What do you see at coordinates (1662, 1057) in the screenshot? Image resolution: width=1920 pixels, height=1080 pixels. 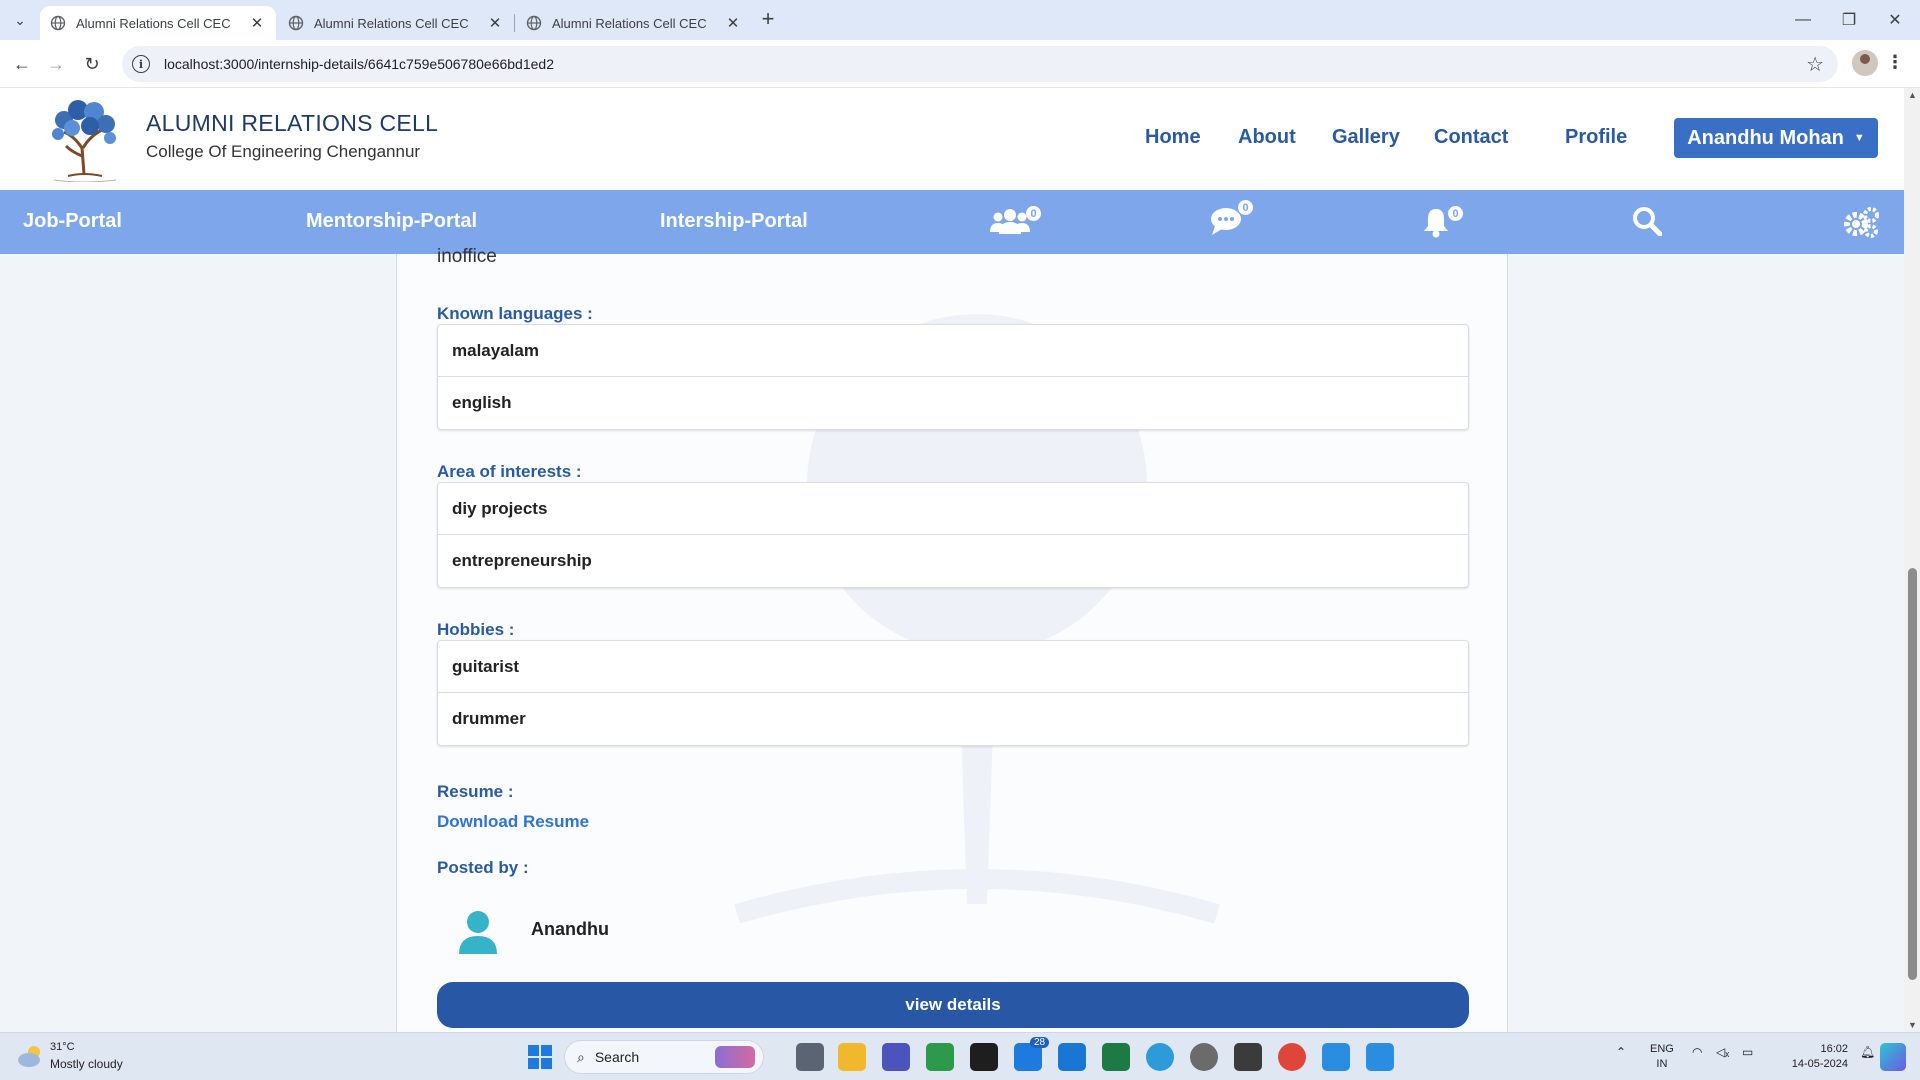 I see `input-language: ENG IN` at bounding box center [1662, 1057].